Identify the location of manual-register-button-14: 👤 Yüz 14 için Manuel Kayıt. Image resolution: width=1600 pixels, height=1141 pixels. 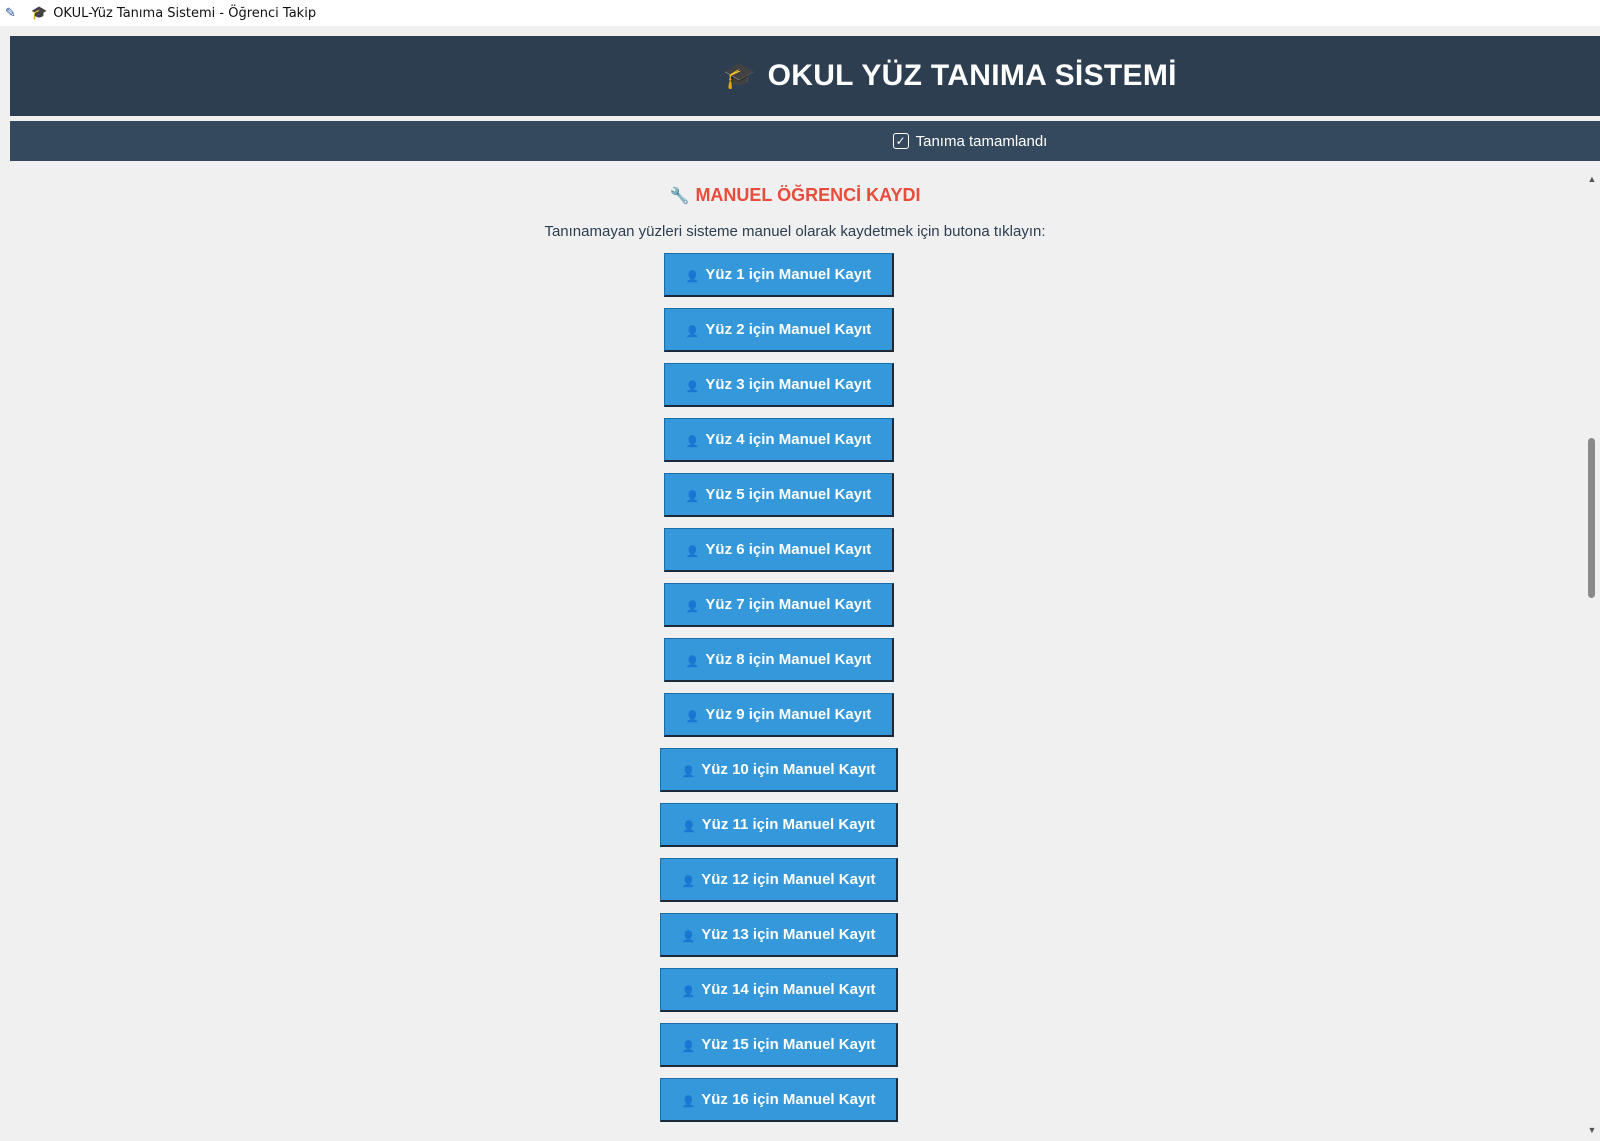
(779, 990).